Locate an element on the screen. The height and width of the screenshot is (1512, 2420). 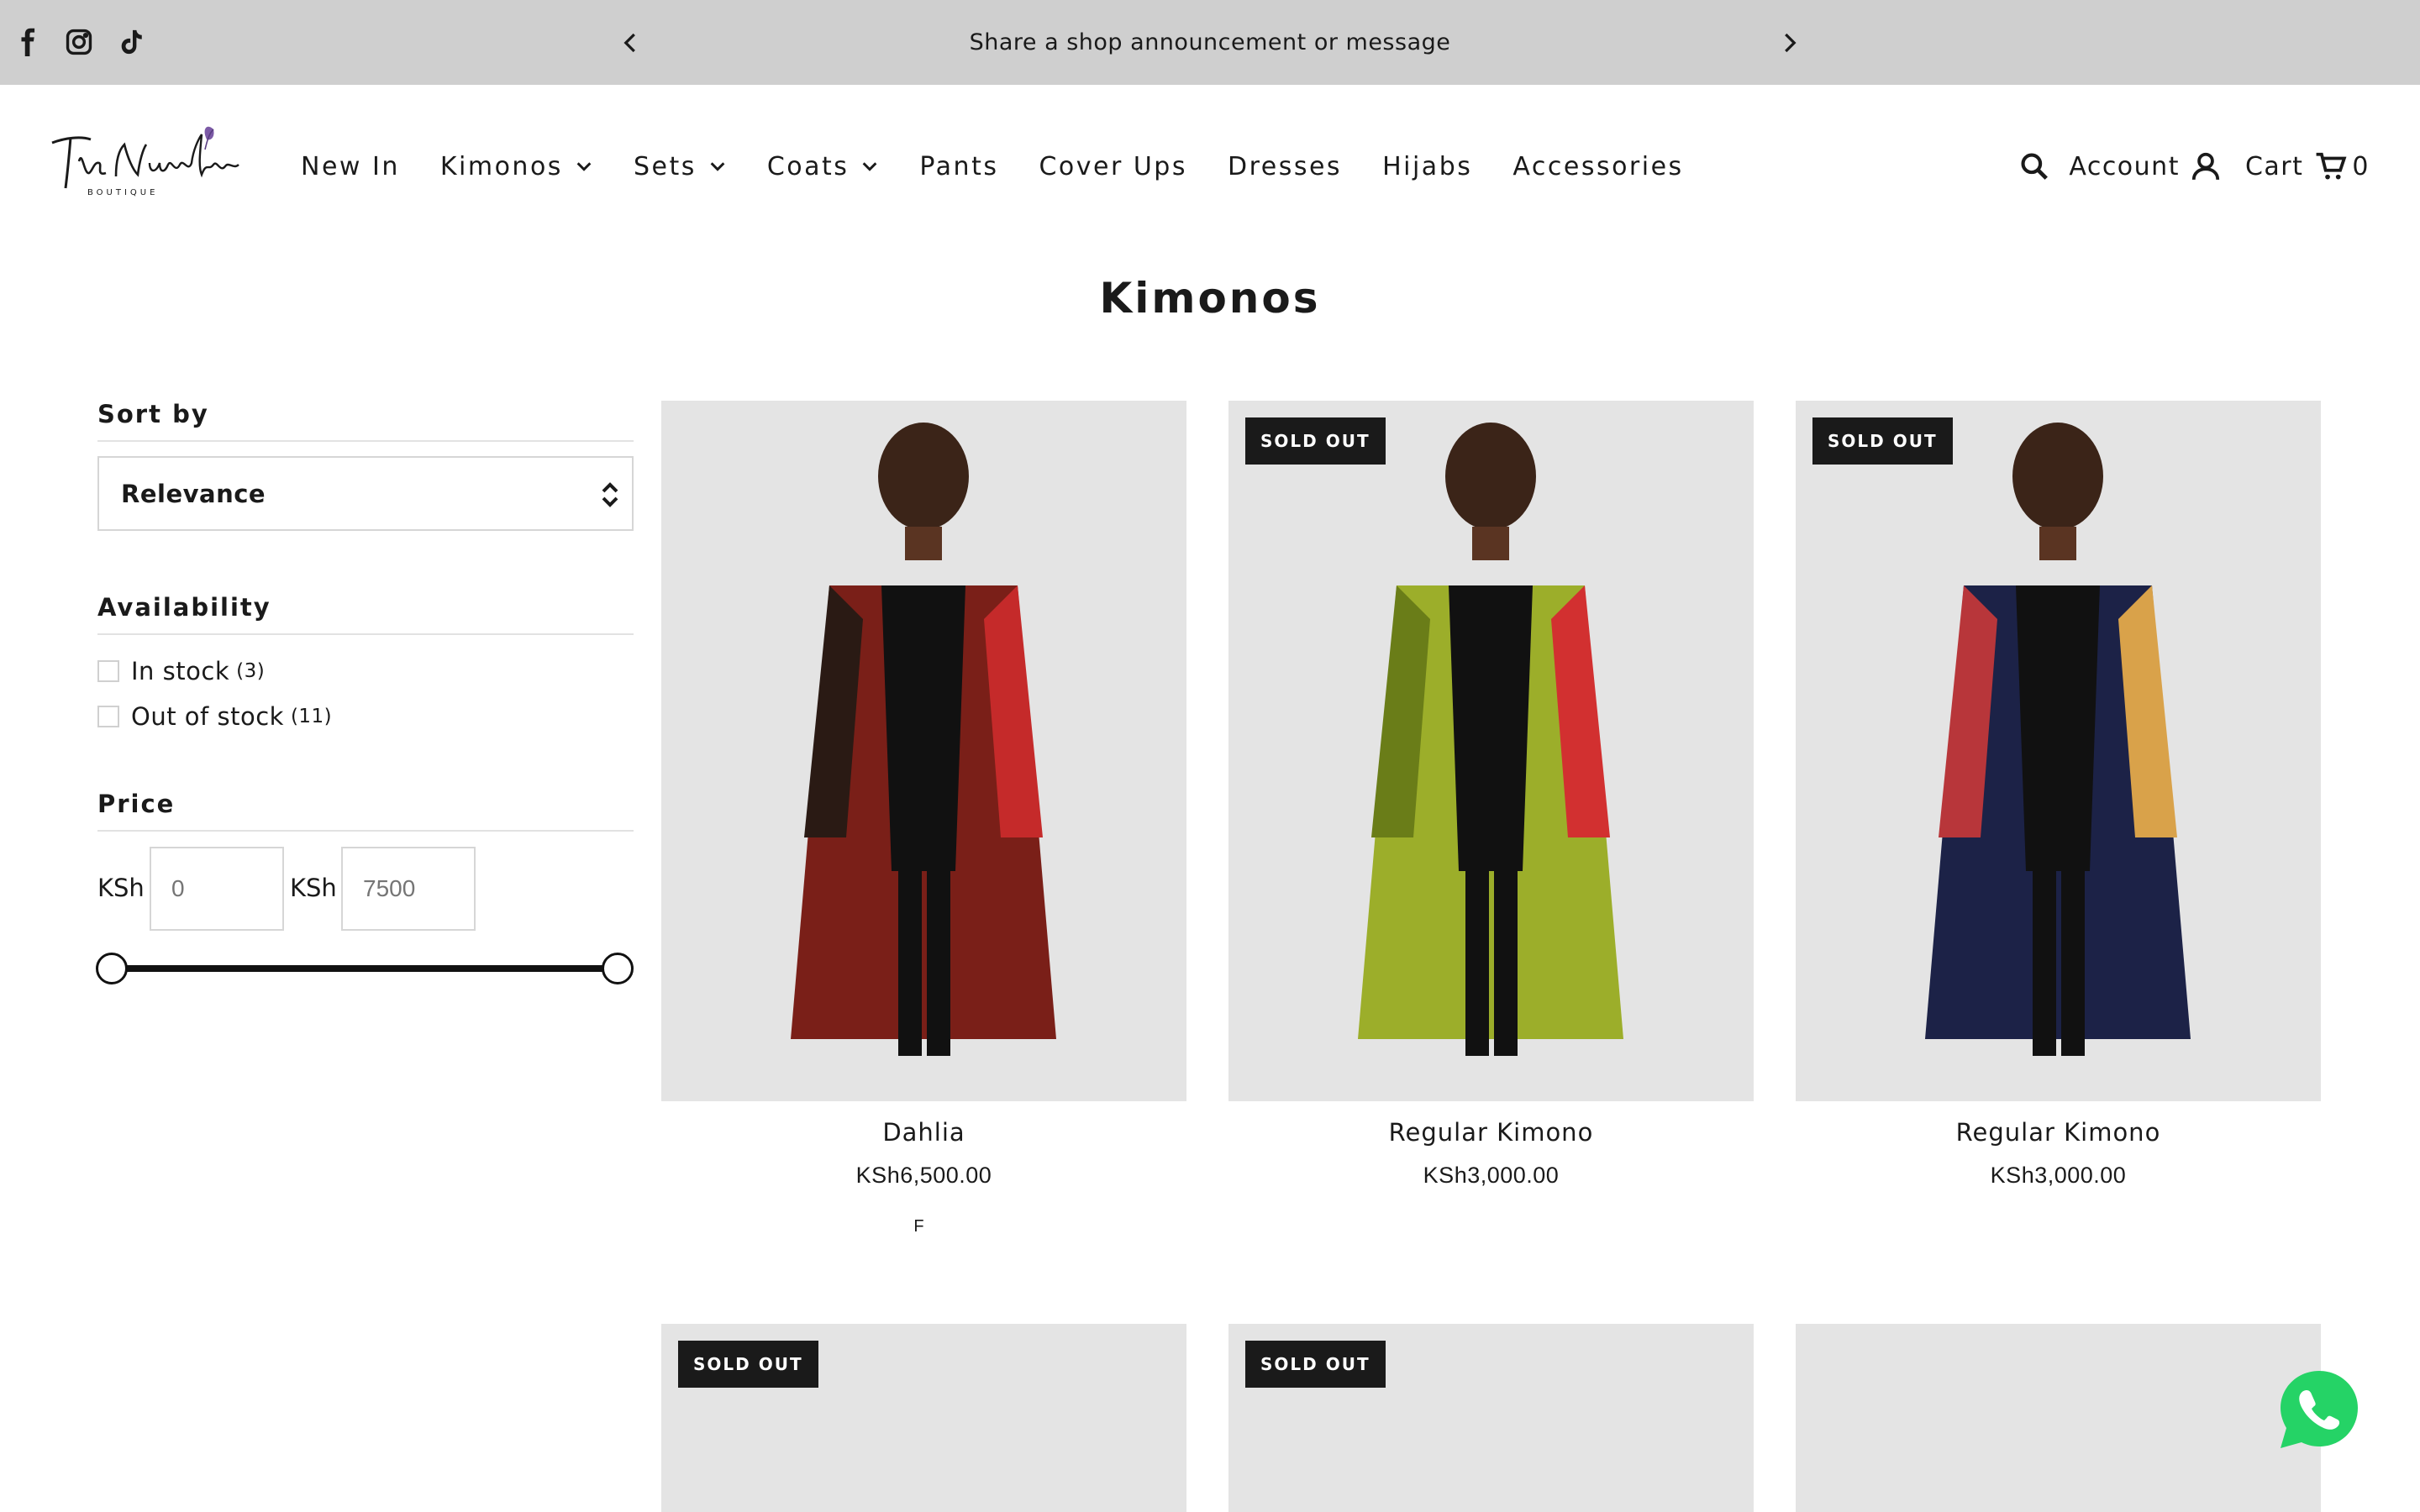
cart-link: Cart 0 is located at coordinates (2307, 166).